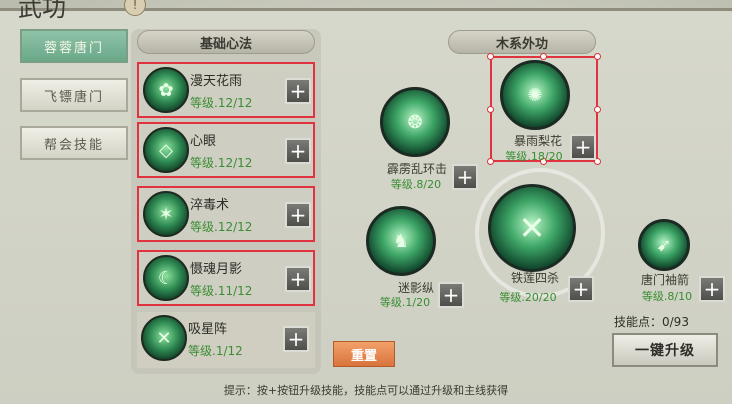  I want to click on skill-level: 等级.1/12, so click(215, 351).